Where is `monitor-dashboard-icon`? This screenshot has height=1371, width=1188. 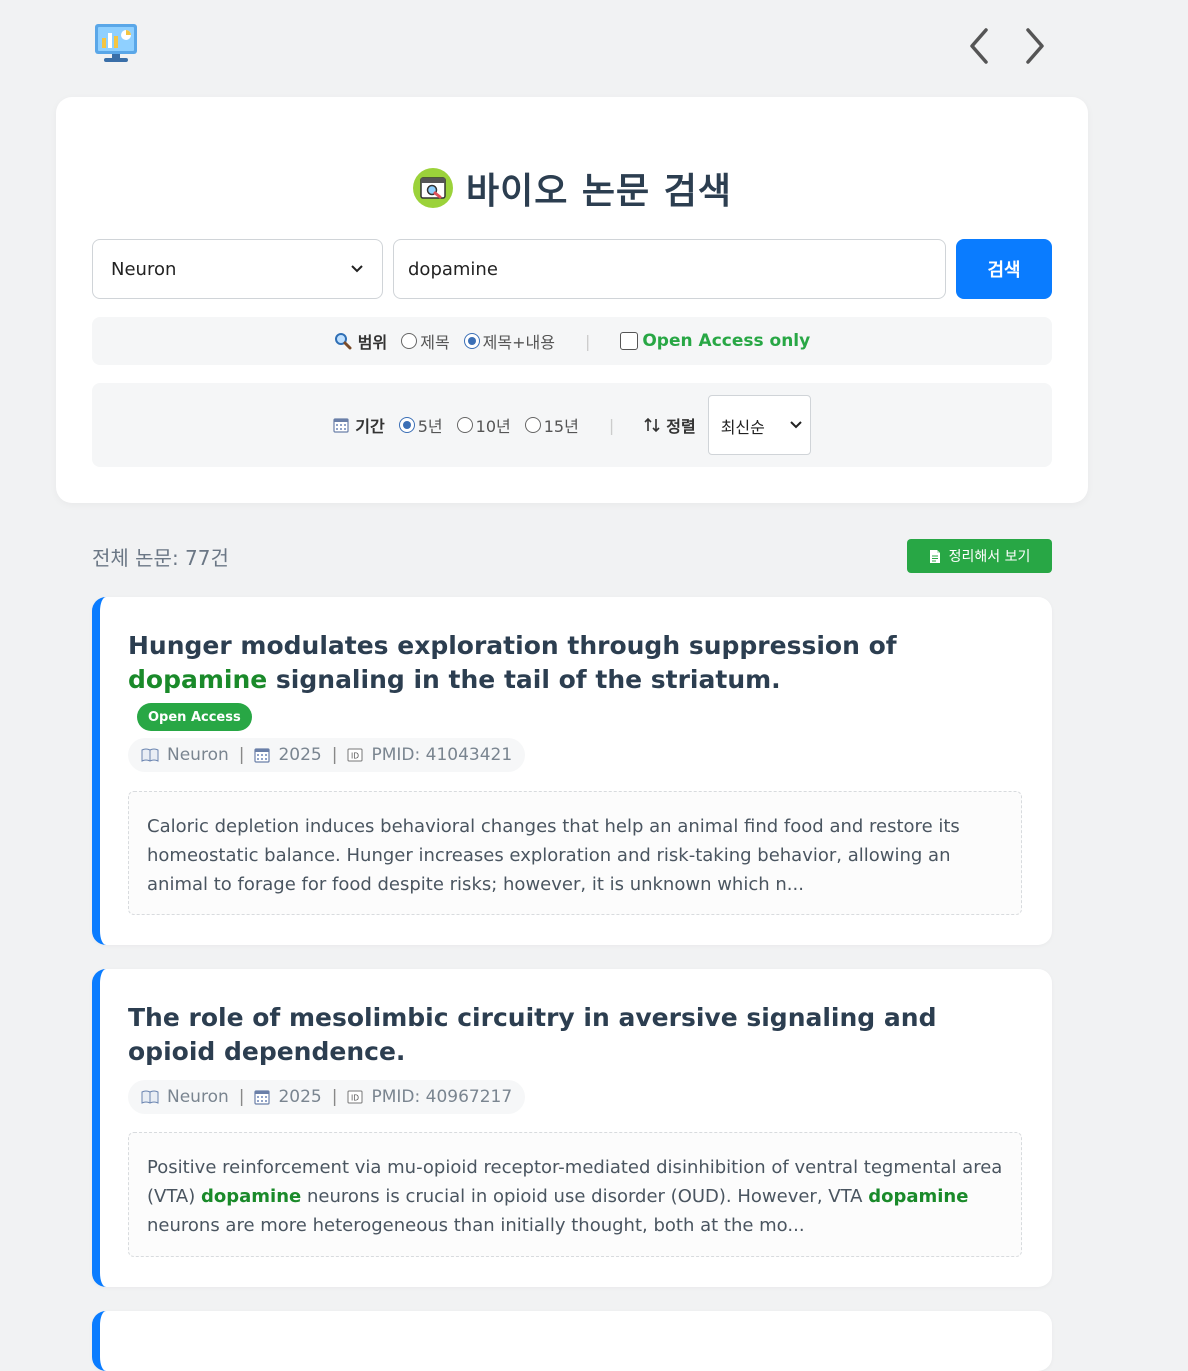
monitor-dashboard-icon is located at coordinates (116, 43).